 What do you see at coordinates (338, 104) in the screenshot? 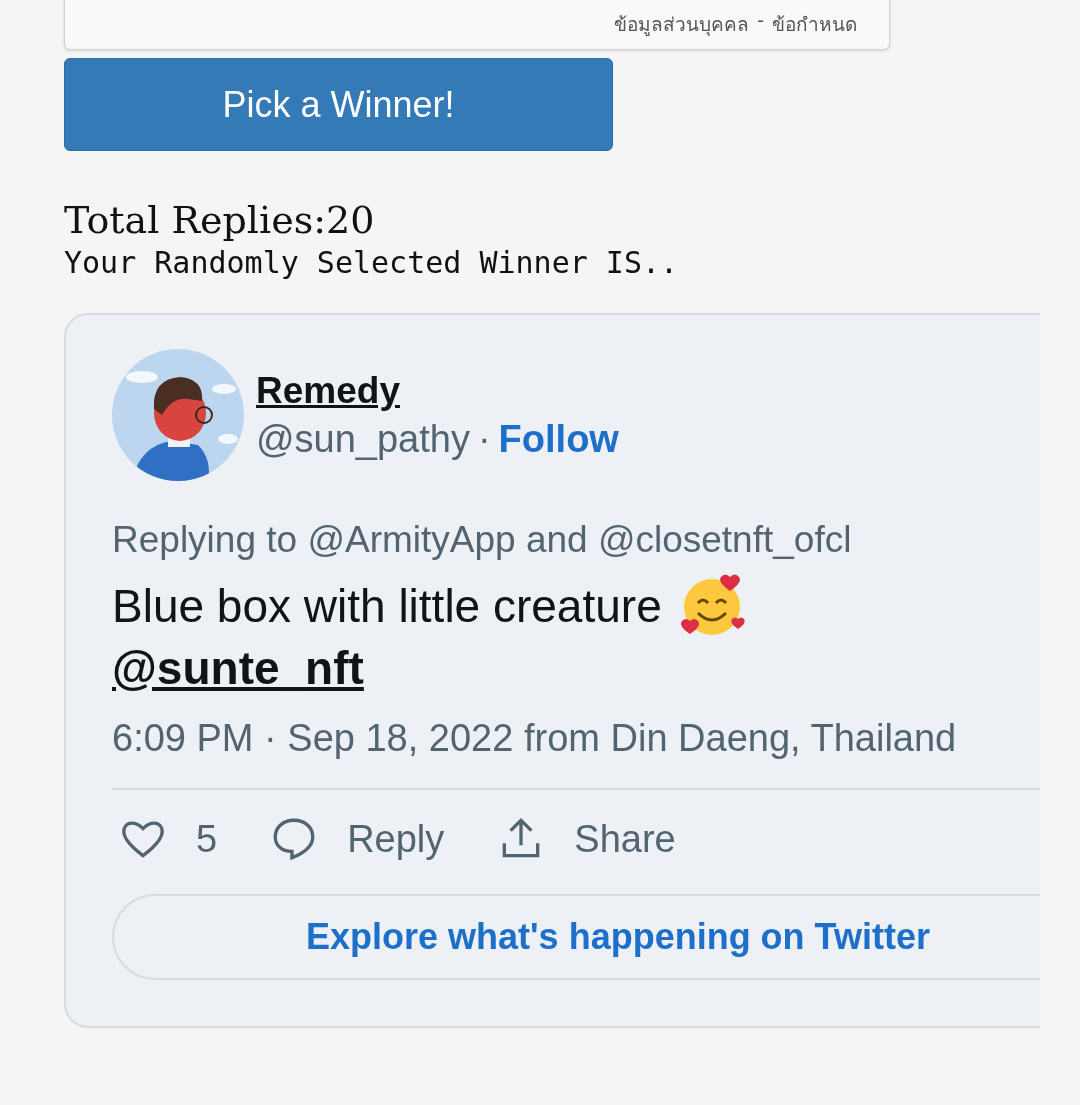
I see `pick-winner-button: Pick a Winner!` at bounding box center [338, 104].